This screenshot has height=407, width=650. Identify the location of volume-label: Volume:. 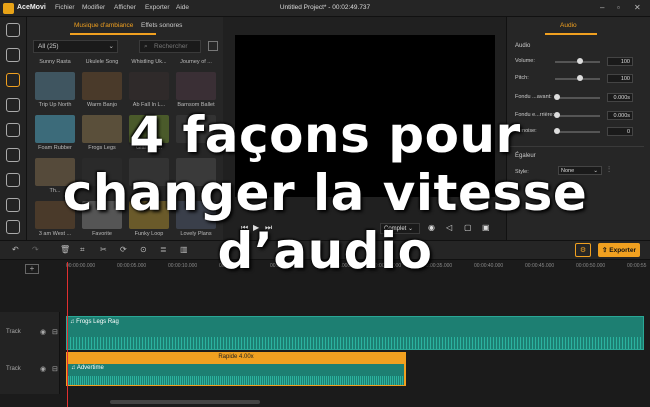
(525, 61).